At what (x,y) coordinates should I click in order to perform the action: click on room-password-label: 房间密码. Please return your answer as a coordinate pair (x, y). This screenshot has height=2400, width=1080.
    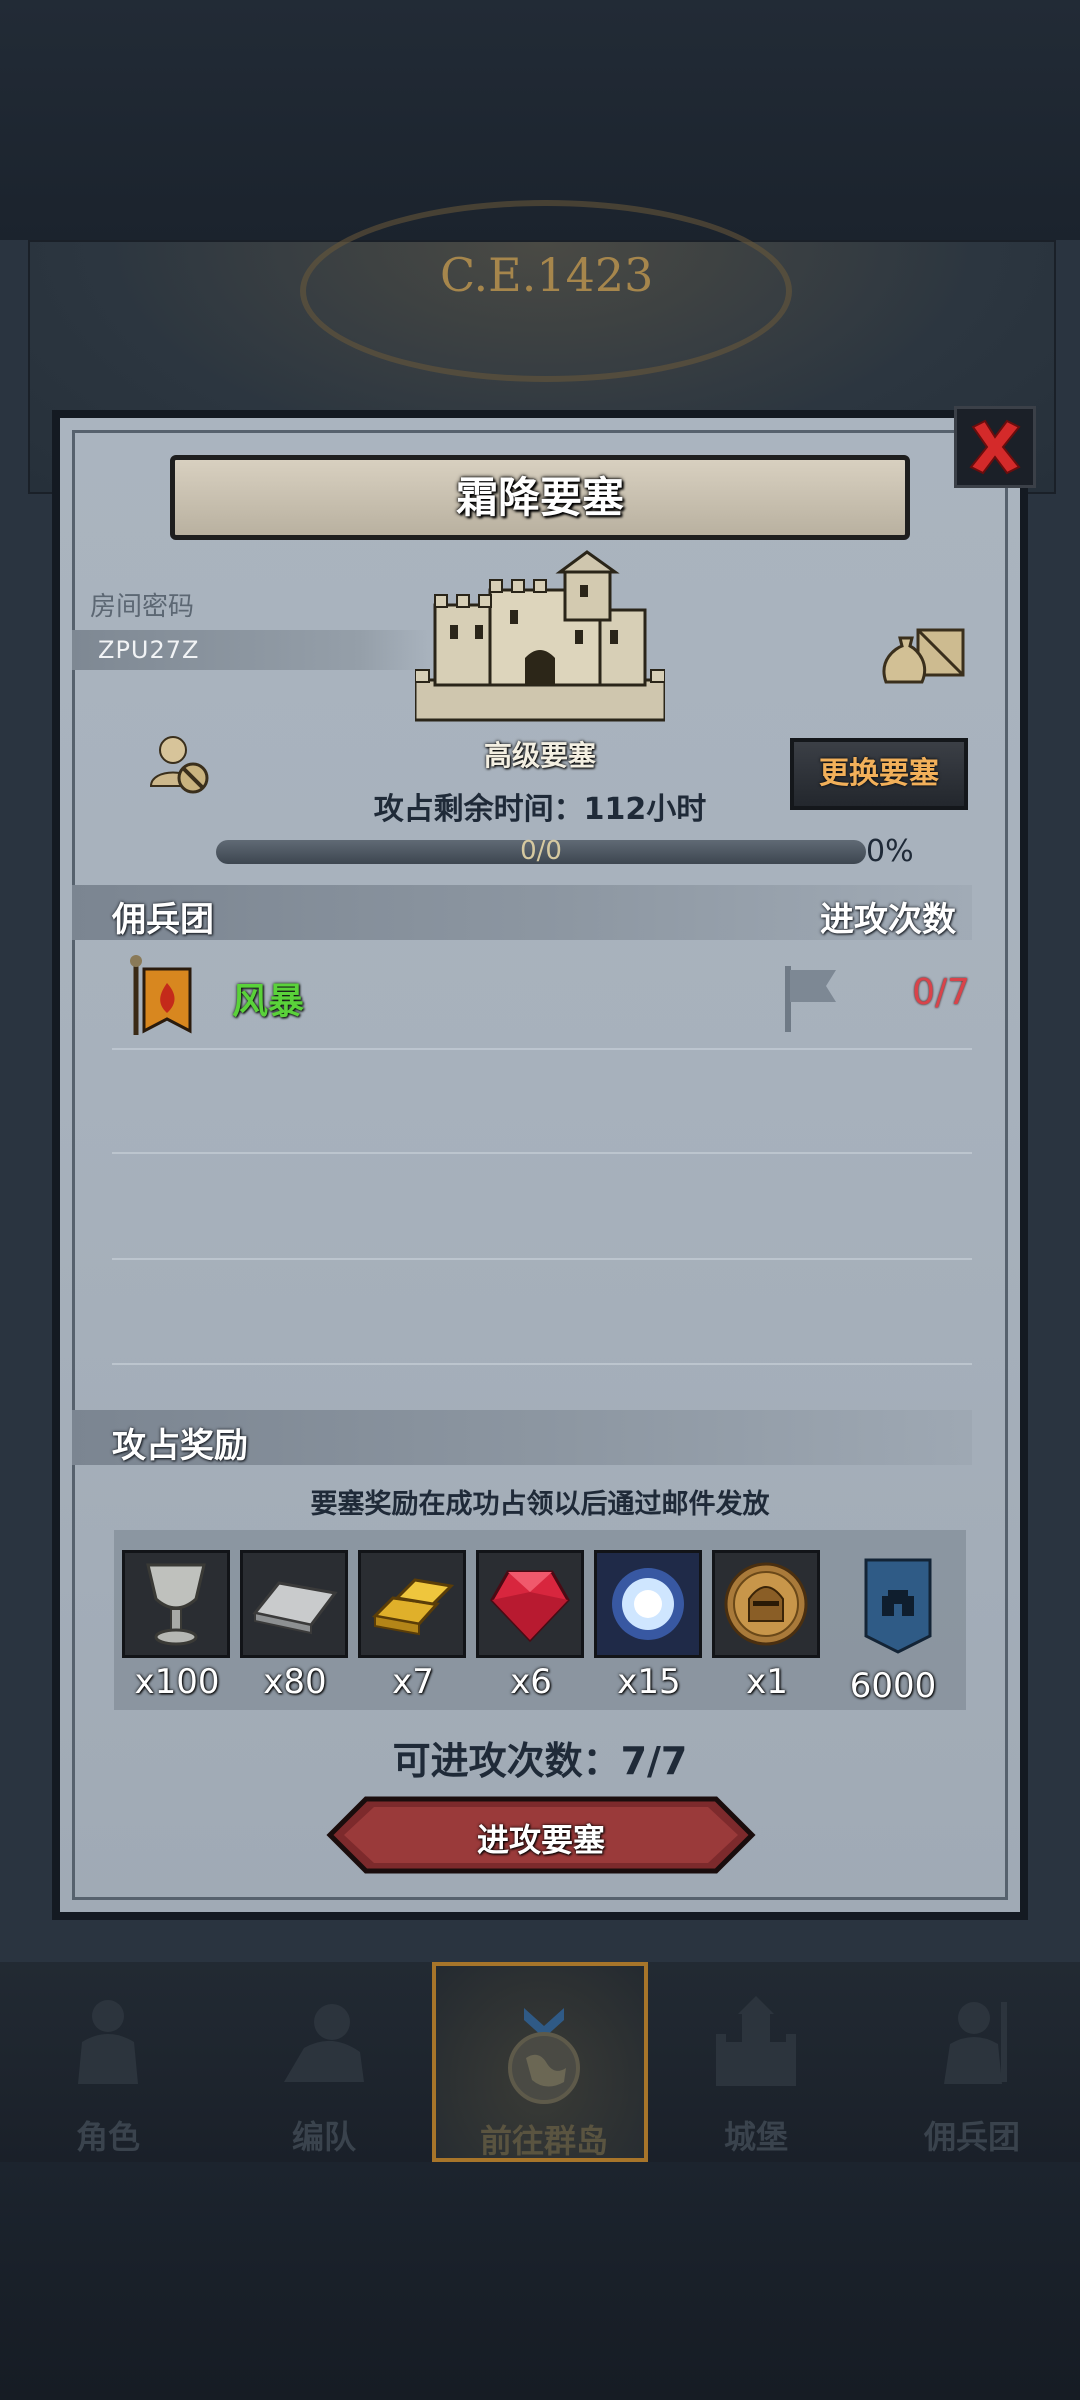
    Looking at the image, I should click on (142, 607).